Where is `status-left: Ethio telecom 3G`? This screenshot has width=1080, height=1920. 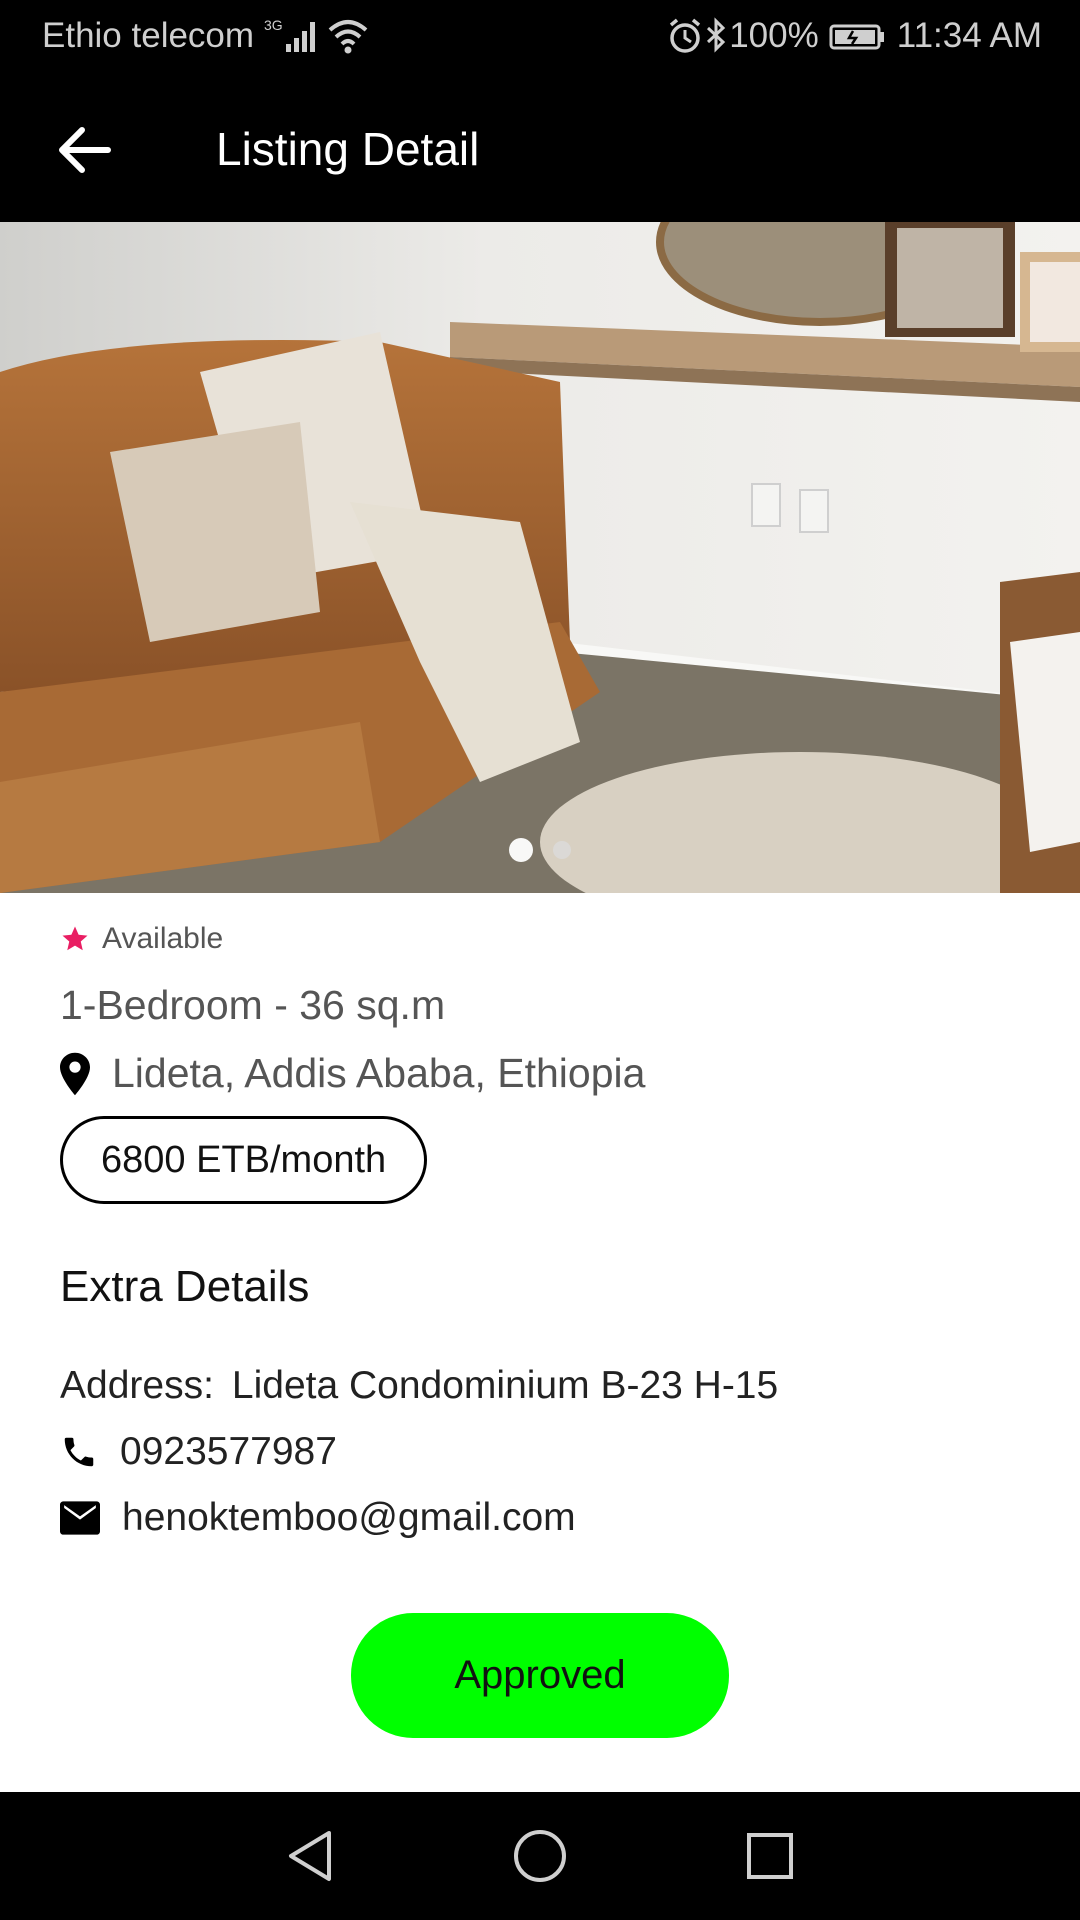 status-left: Ethio telecom 3G is located at coordinates (206, 36).